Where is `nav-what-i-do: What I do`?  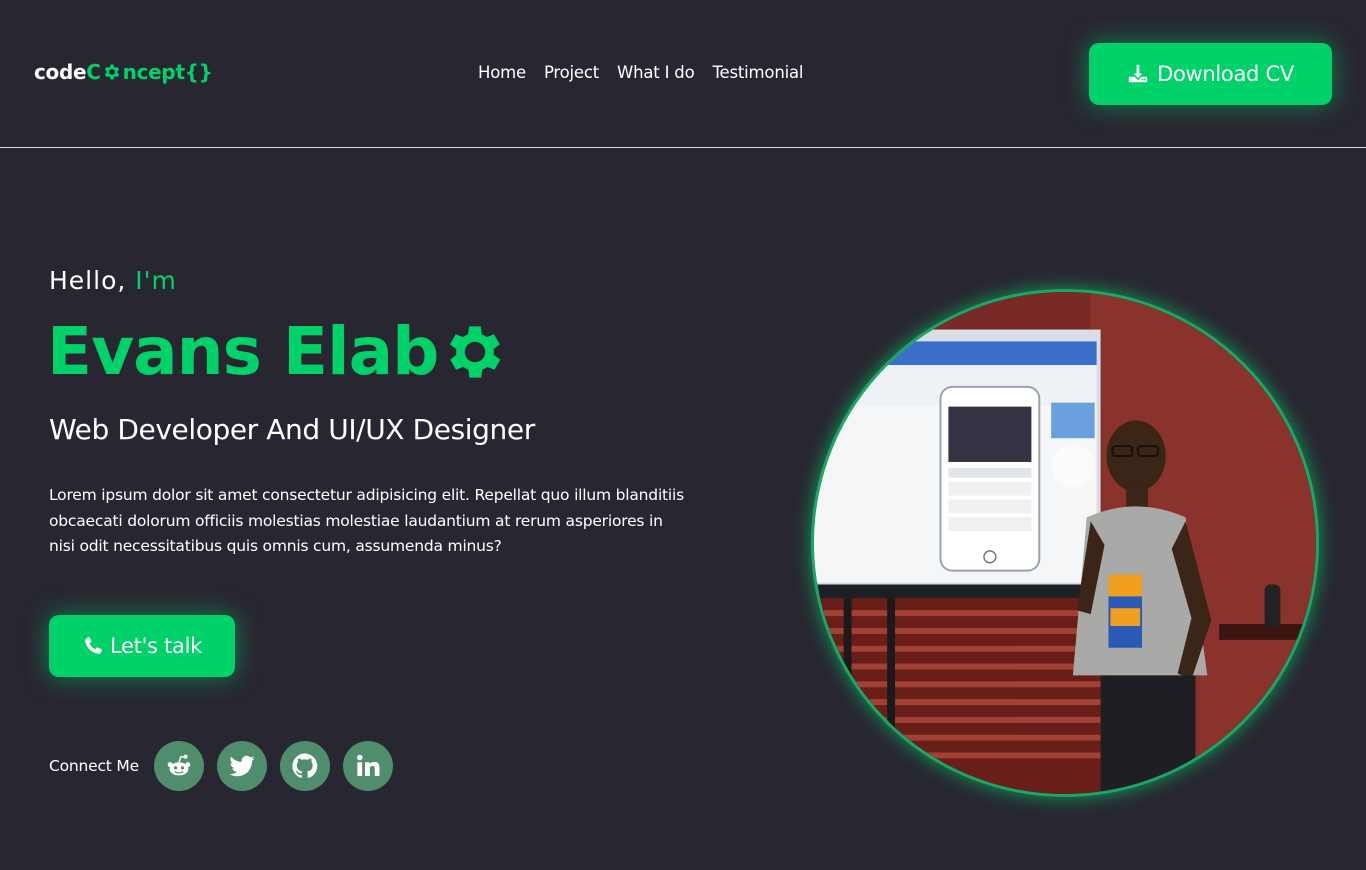 nav-what-i-do: What I do is located at coordinates (656, 72).